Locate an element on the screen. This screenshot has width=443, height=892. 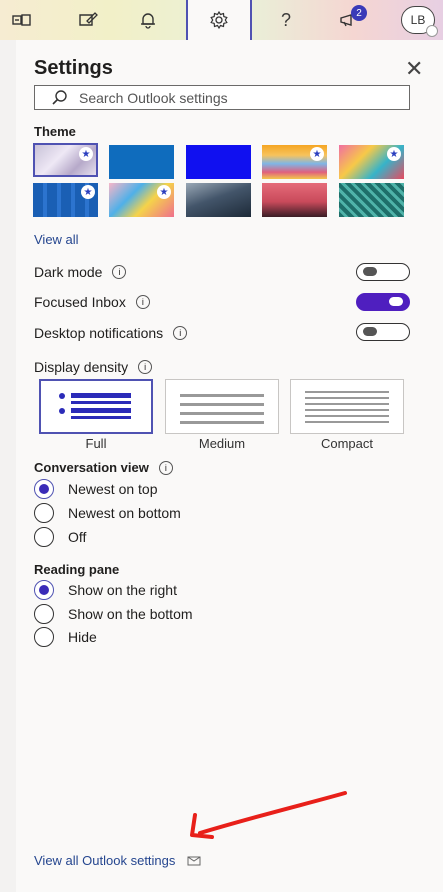
theme-heading: Theme is located at coordinates (55, 131).